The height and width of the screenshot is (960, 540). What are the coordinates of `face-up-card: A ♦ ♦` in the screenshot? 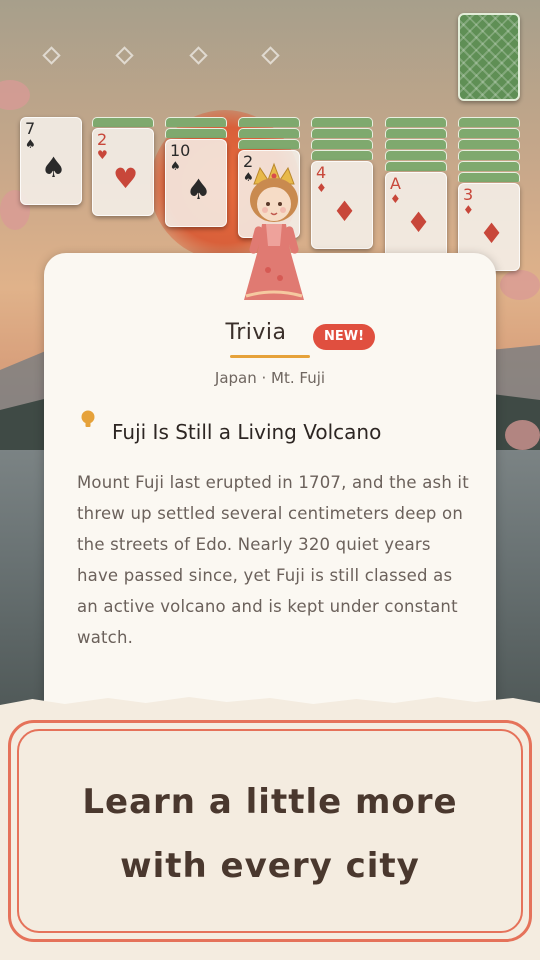 It's located at (416, 216).